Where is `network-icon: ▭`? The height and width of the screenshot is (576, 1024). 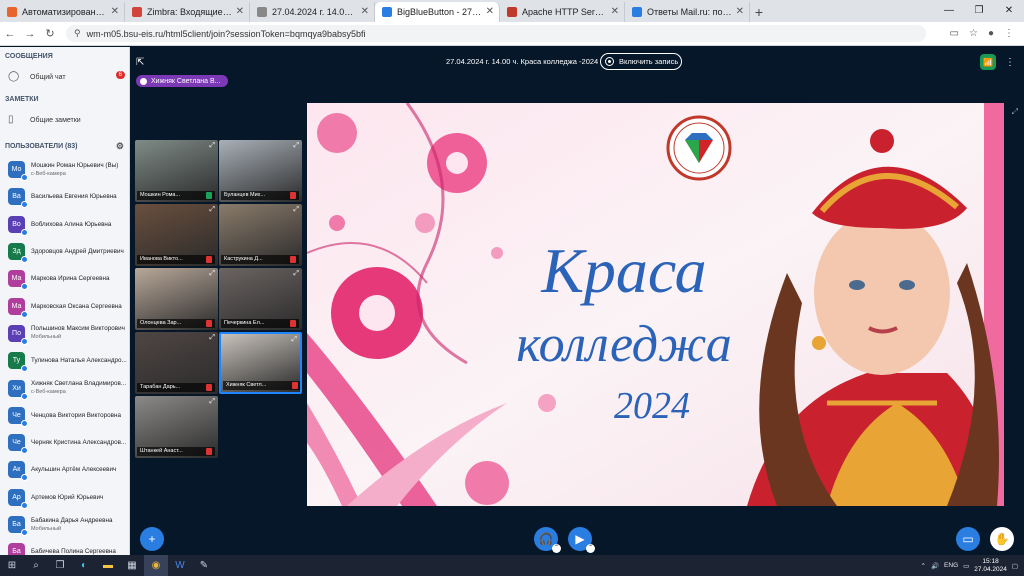
network-icon: ▭ is located at coordinates (966, 566).